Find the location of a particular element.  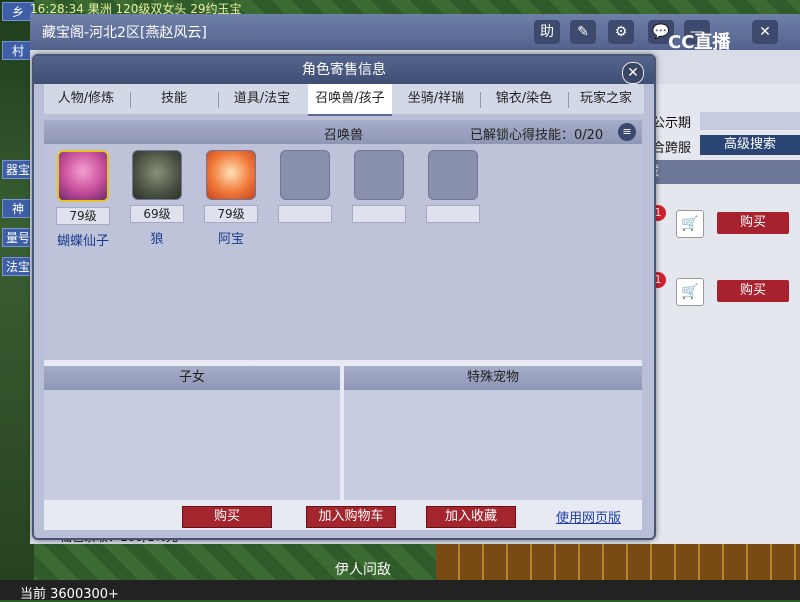

cc-live-logo: CC直播 is located at coordinates (699, 42).